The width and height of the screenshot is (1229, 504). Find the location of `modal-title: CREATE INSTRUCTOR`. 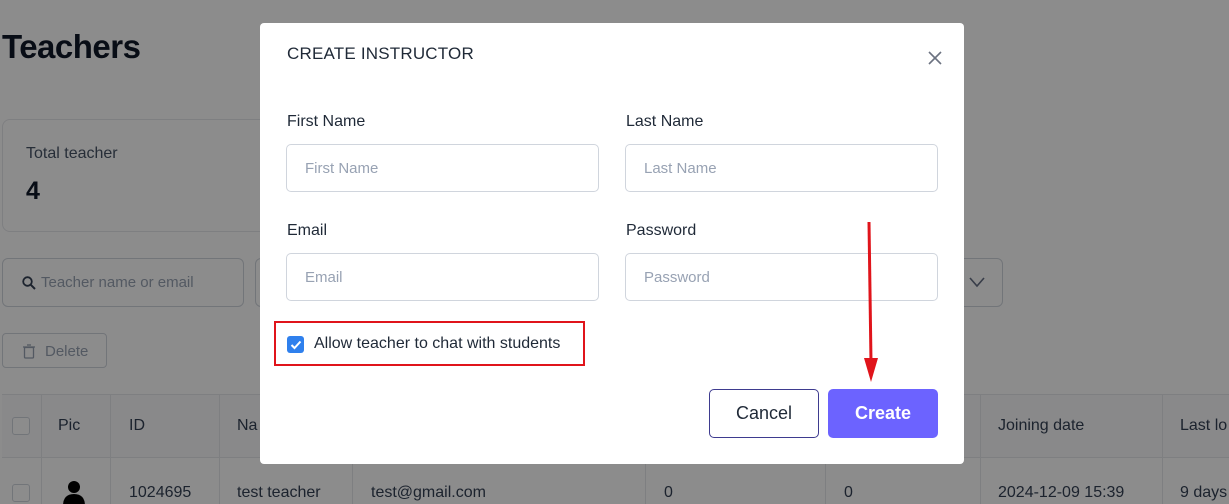

modal-title: CREATE INSTRUCTOR is located at coordinates (380, 53).